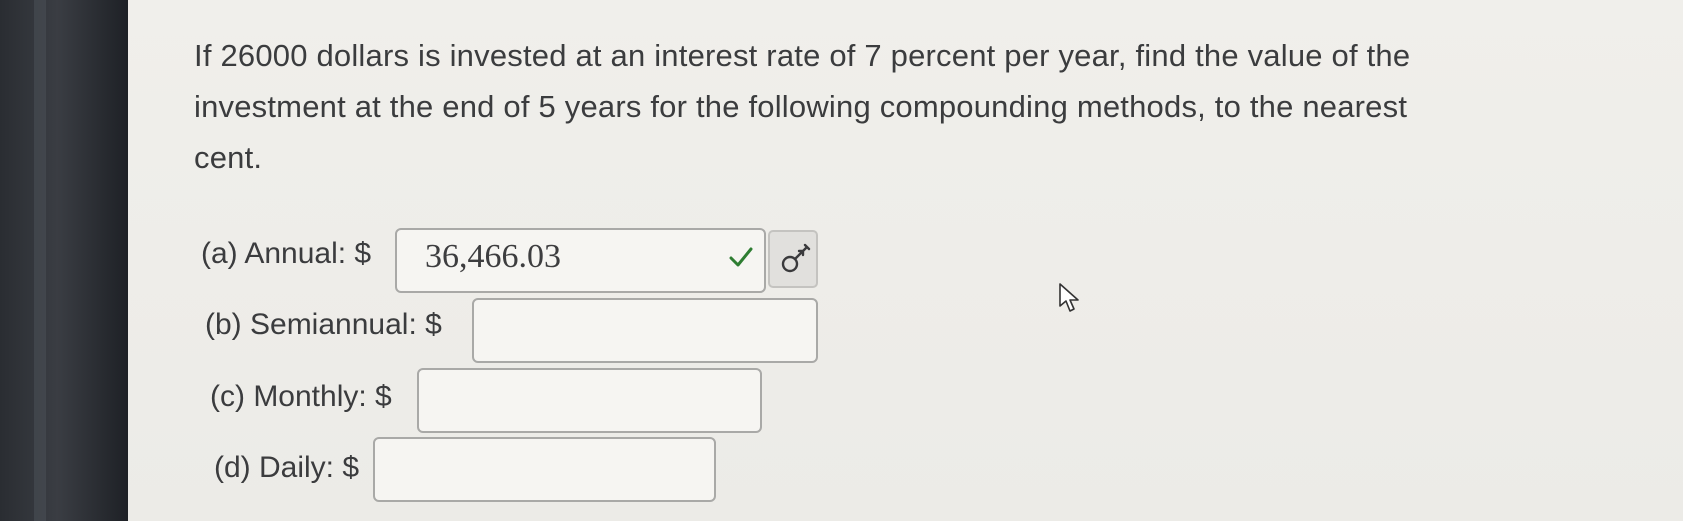 The width and height of the screenshot is (1683, 521). Describe the element at coordinates (645, 330) in the screenshot. I see `semiannual-answer-input` at that location.